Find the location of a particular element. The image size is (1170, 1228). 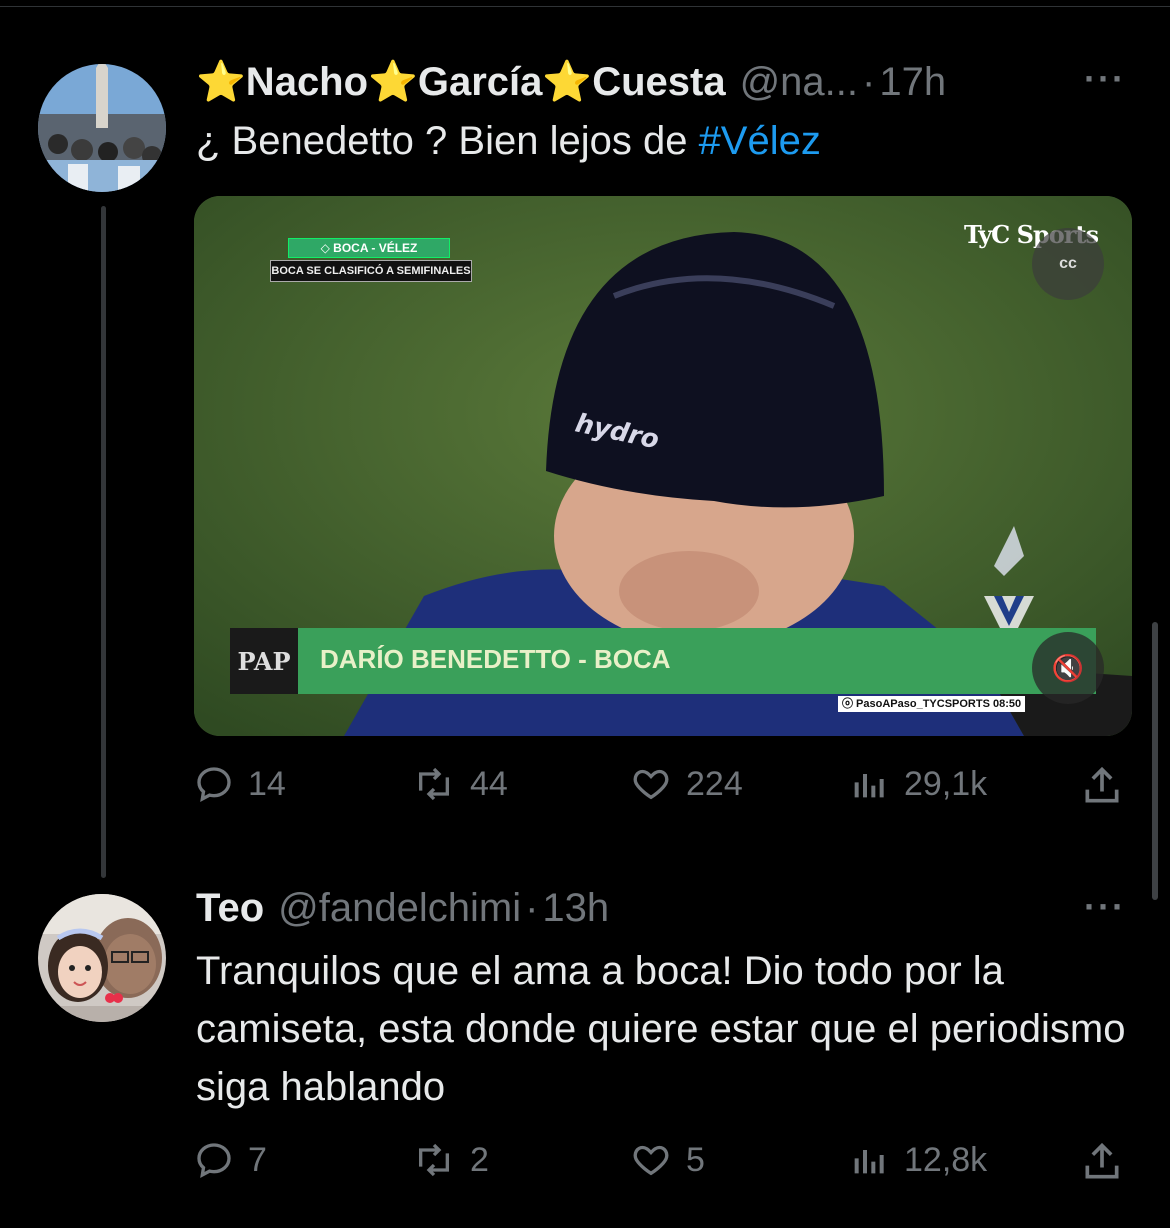

scoreboard-caption: BOCA SE CLASIFICÓ A SEMIFINALES is located at coordinates (371, 271).